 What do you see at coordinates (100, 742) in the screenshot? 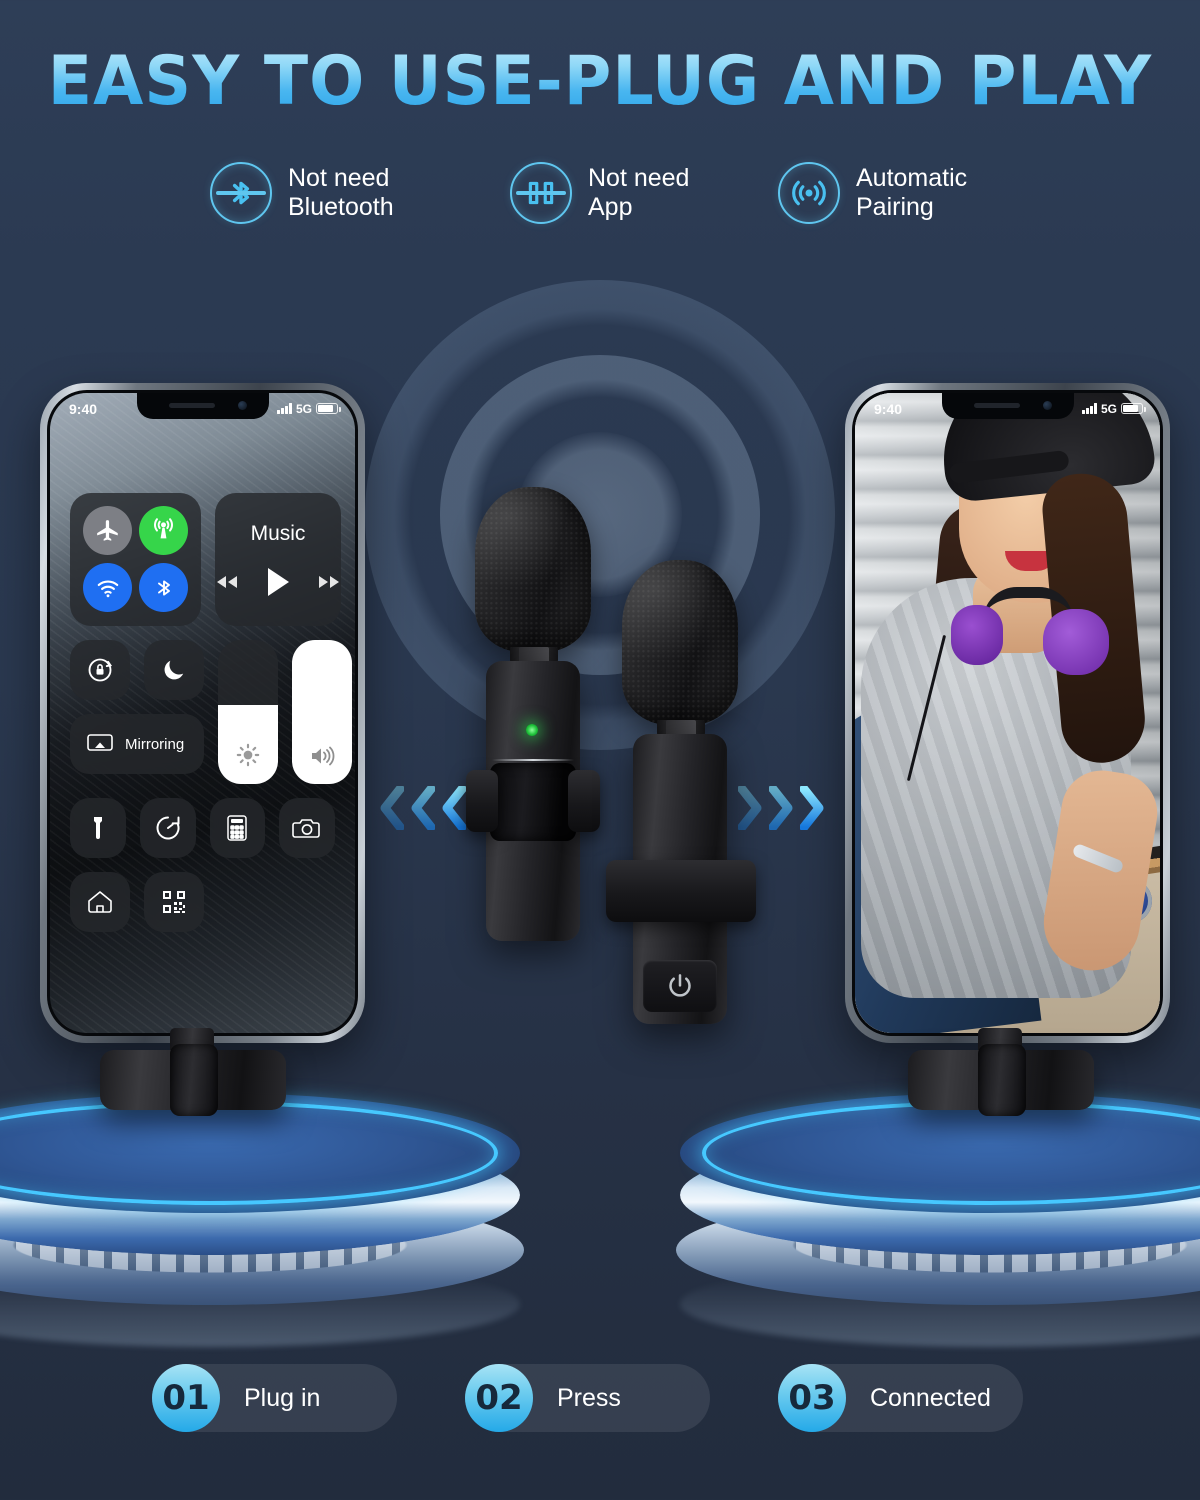
I see `mirroring-icon` at bounding box center [100, 742].